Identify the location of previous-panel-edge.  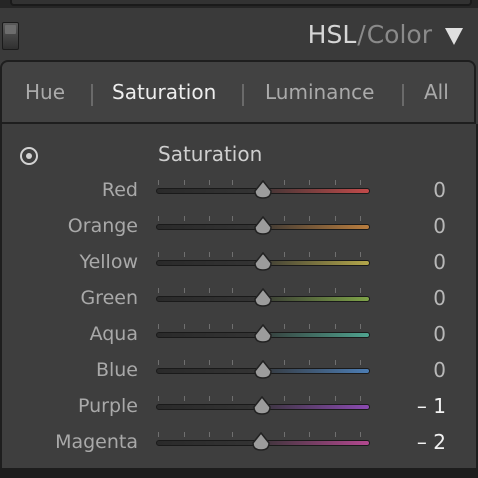
(239, 4).